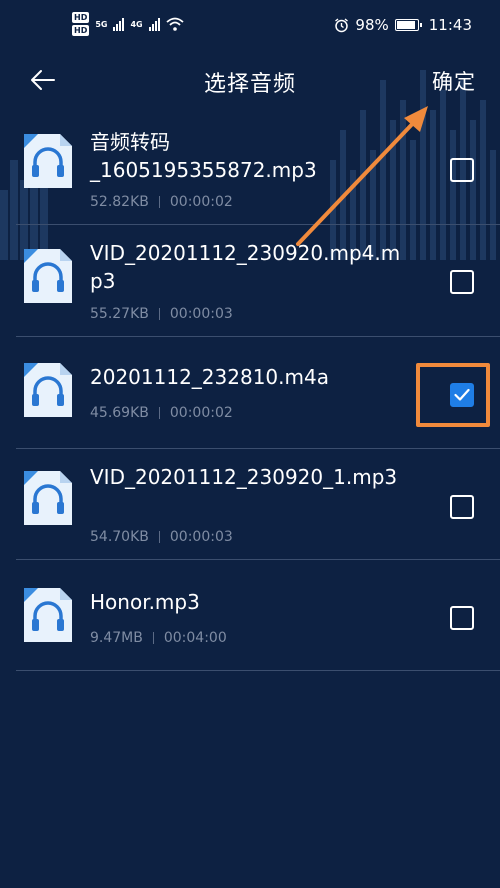  I want to click on file-size: 45.69KB, so click(119, 413).